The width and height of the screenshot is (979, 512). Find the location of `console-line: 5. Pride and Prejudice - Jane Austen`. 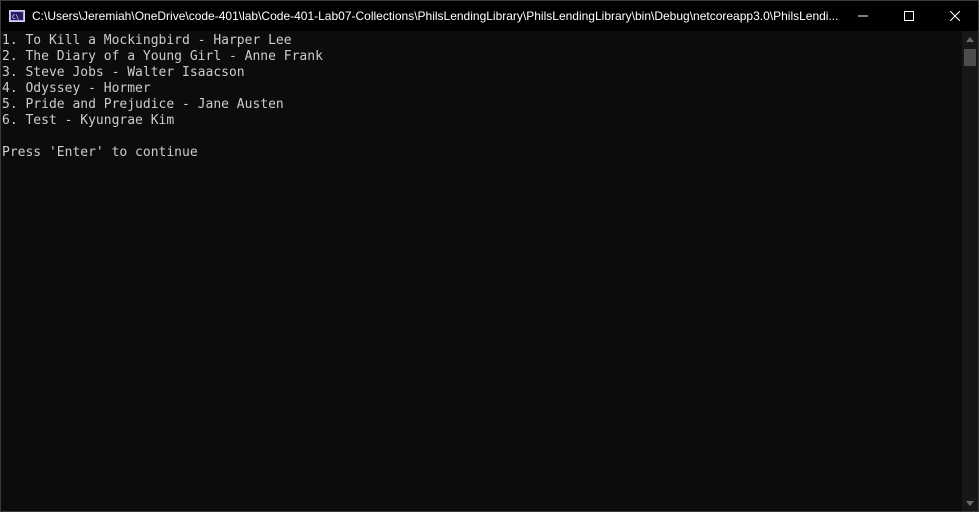

console-line: 5. Pride and Prejudice - Jane Austen is located at coordinates (143, 104).